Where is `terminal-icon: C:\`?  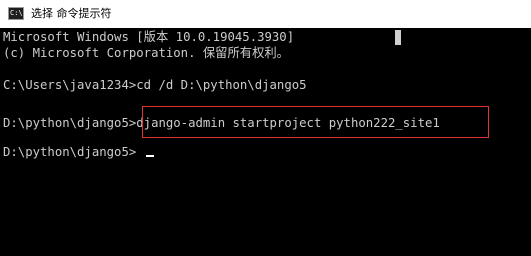 terminal-icon: C:\ is located at coordinates (16, 13).